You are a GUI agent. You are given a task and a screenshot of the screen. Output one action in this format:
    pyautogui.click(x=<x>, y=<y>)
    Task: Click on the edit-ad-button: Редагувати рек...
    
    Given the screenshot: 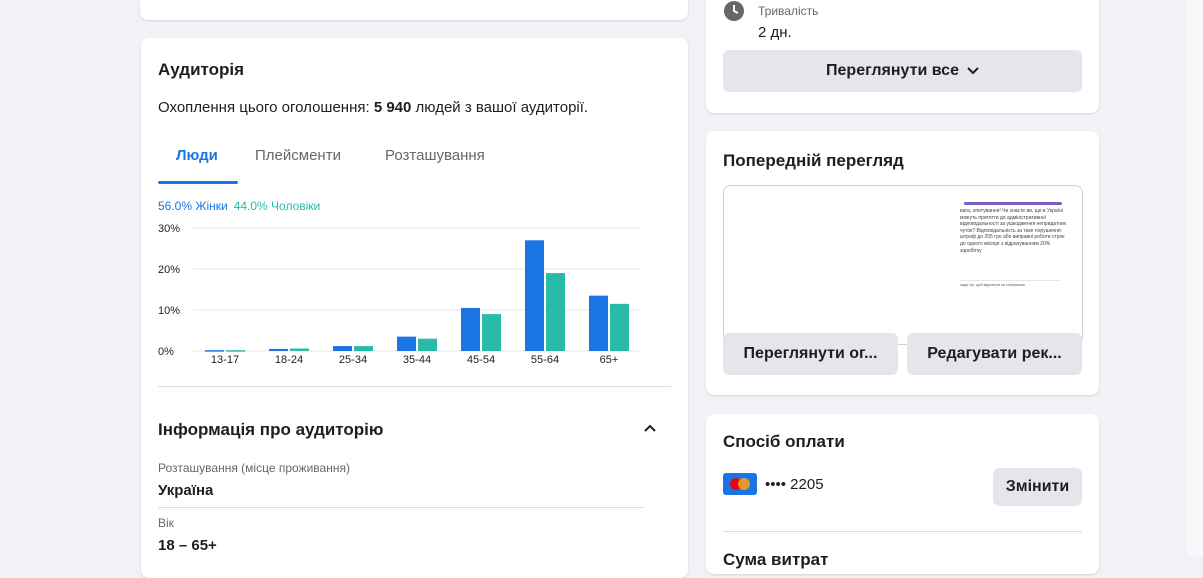 What is the action you would take?
    pyautogui.click(x=994, y=354)
    